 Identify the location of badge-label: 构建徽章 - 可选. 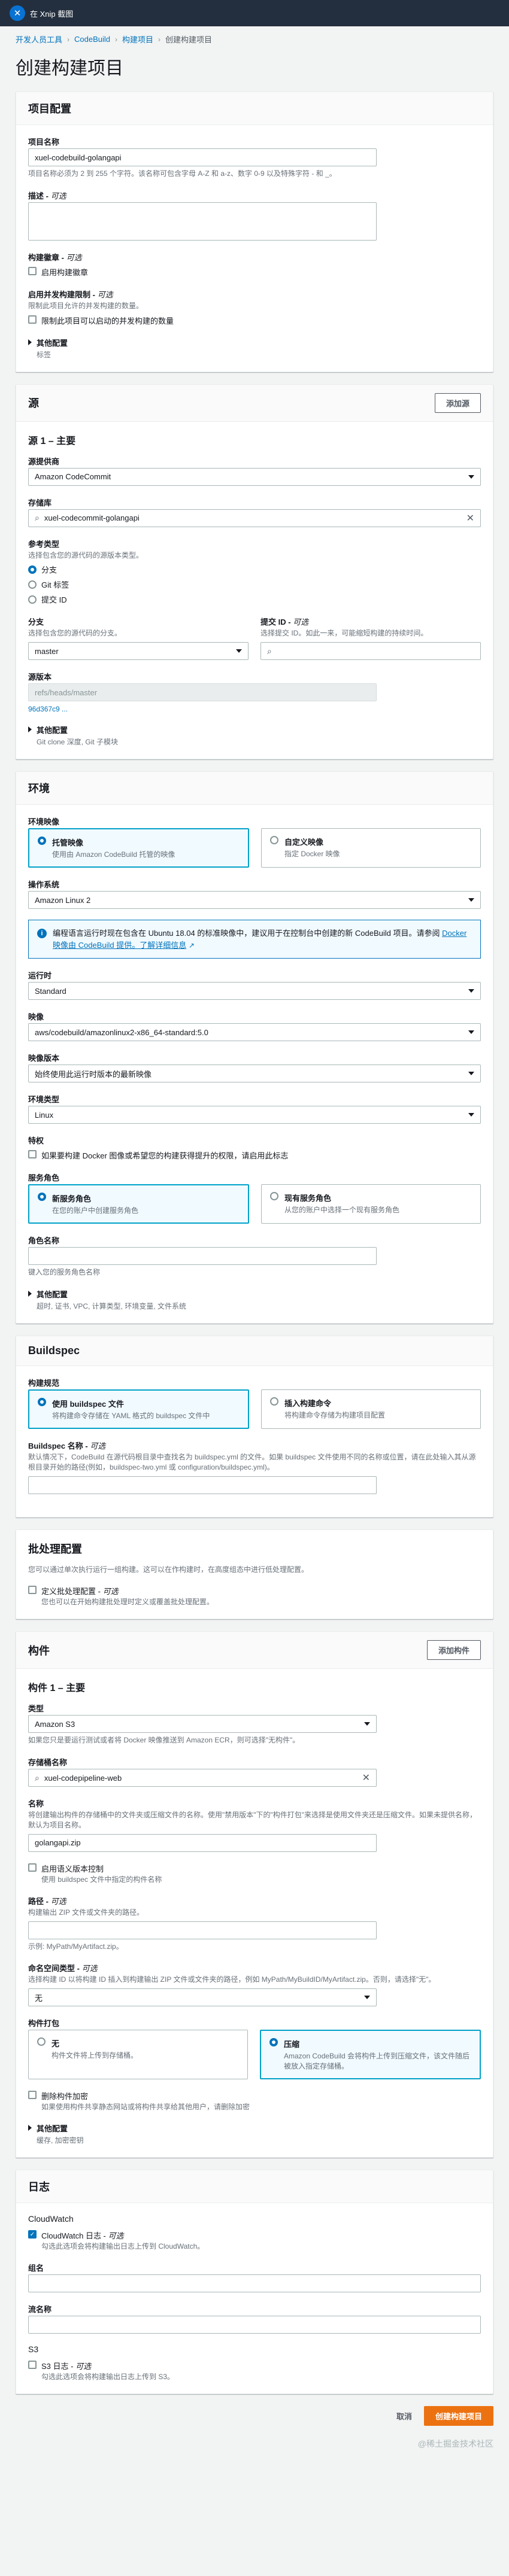
(55, 257).